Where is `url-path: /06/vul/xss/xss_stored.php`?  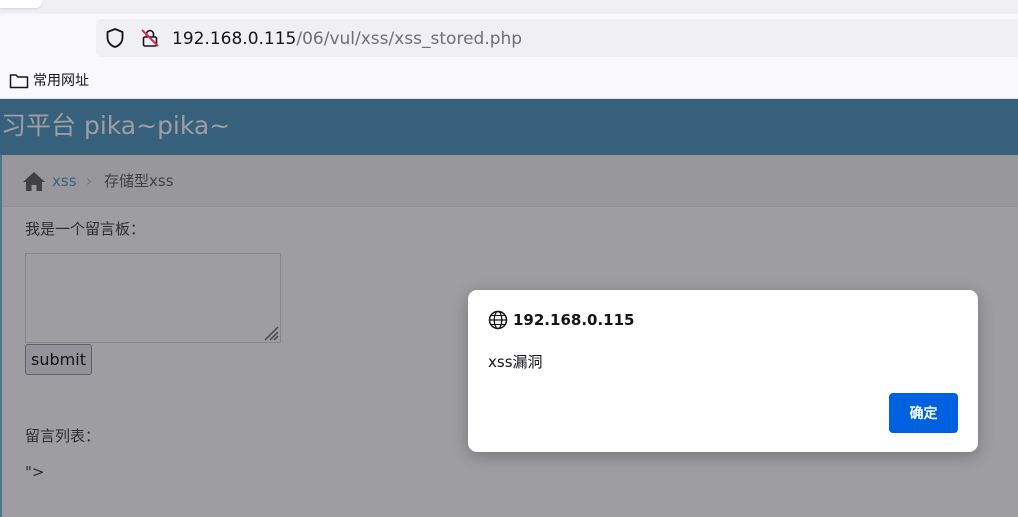 url-path: /06/vul/xss/xss_stored.php is located at coordinates (409, 39).